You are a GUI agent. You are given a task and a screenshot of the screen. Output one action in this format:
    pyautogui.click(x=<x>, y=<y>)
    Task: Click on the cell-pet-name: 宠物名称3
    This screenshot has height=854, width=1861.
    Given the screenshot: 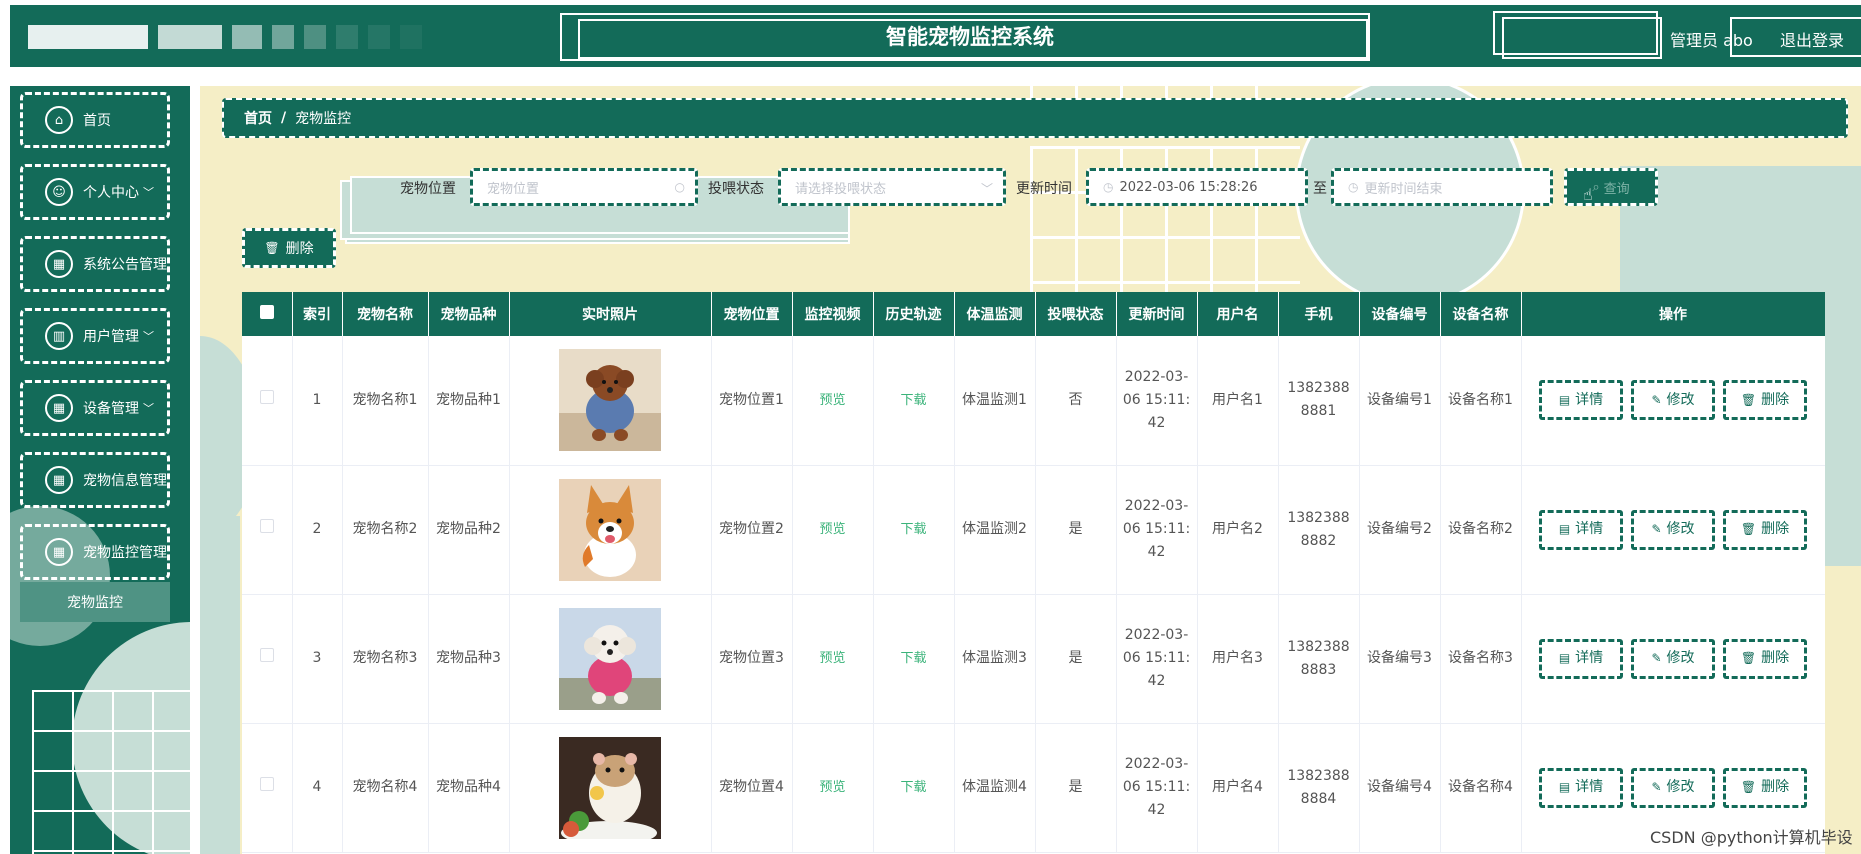 What is the action you would take?
    pyautogui.click(x=385, y=659)
    